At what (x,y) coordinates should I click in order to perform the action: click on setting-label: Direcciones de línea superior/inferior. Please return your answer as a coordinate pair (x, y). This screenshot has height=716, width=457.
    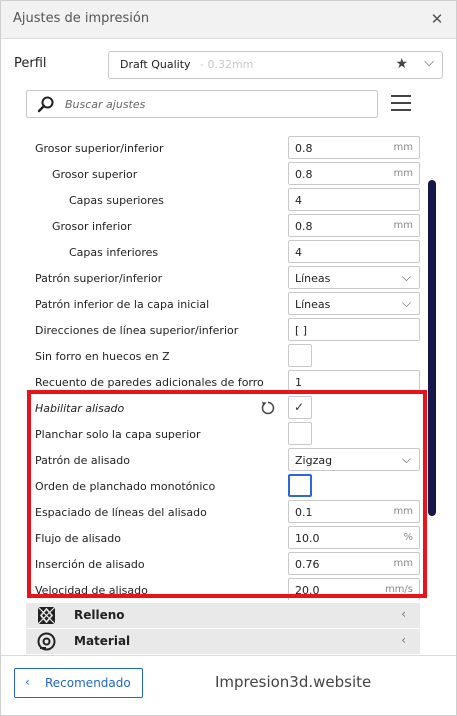
    Looking at the image, I should click on (137, 330).